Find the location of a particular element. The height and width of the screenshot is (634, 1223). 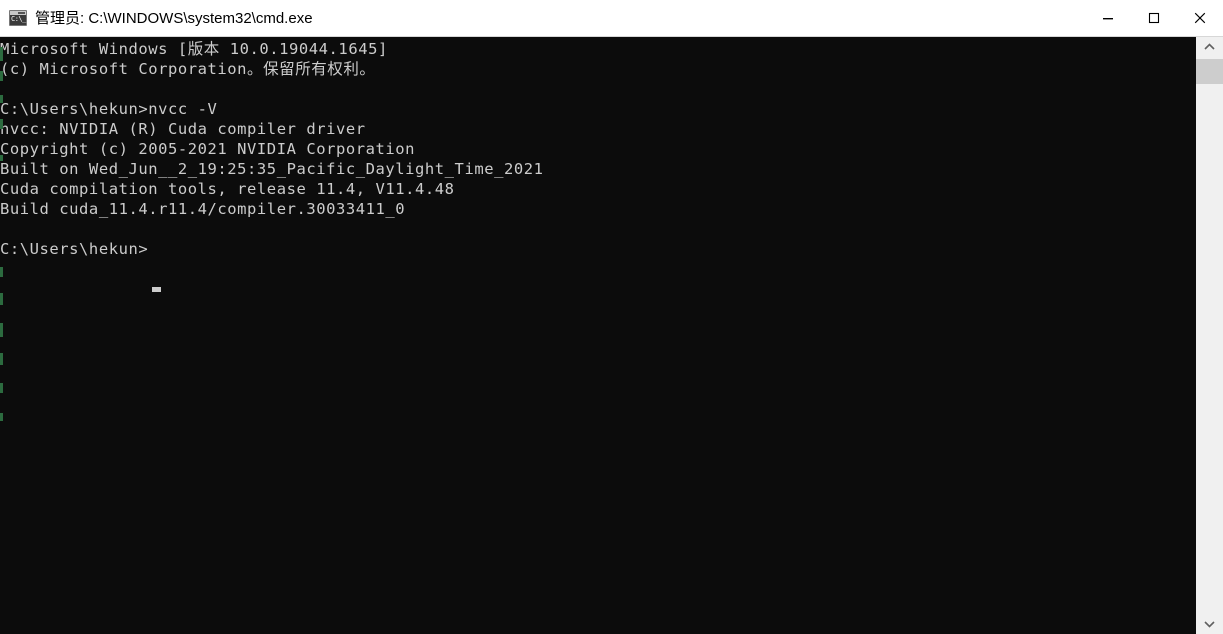

close-button is located at coordinates (1200, 18).